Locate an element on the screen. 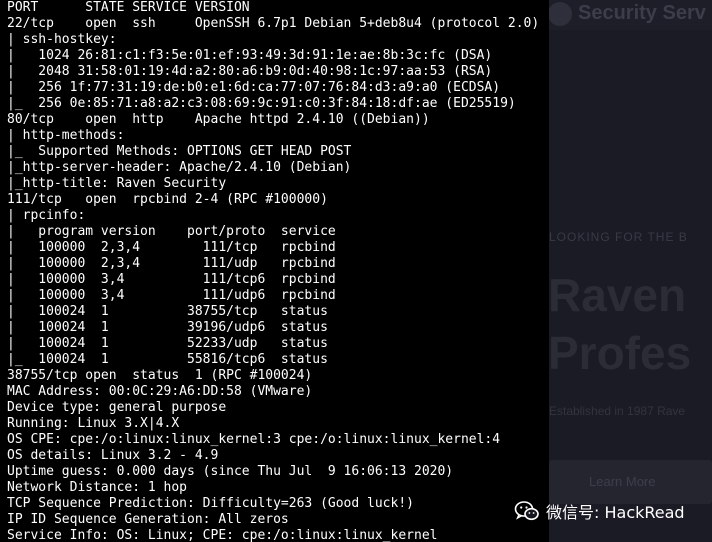 Image resolution: width=712 pixels, height=542 pixels. terminal-line: | 100000 2,3,4 111/udp rpcbind is located at coordinates (171, 263).